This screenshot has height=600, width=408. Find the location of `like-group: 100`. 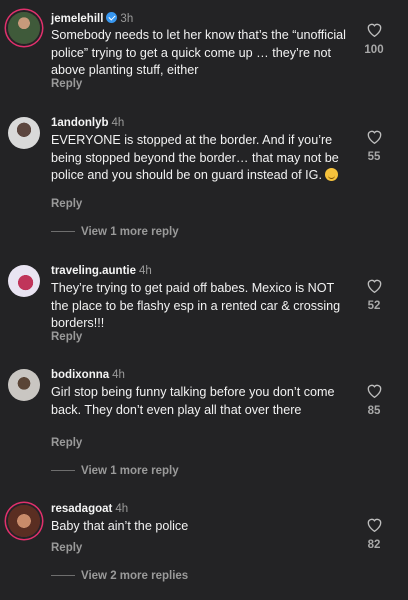

like-group: 100 is located at coordinates (374, 39).